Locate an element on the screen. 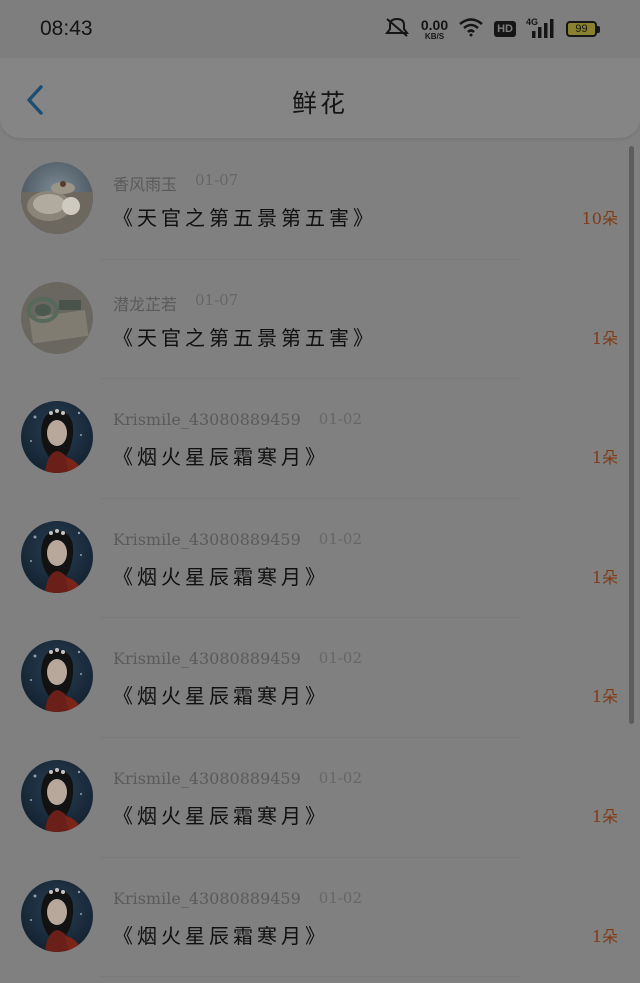 The width and height of the screenshot is (640, 983). gift-meta: 潜龙芷若 01-07 is located at coordinates (175, 303).